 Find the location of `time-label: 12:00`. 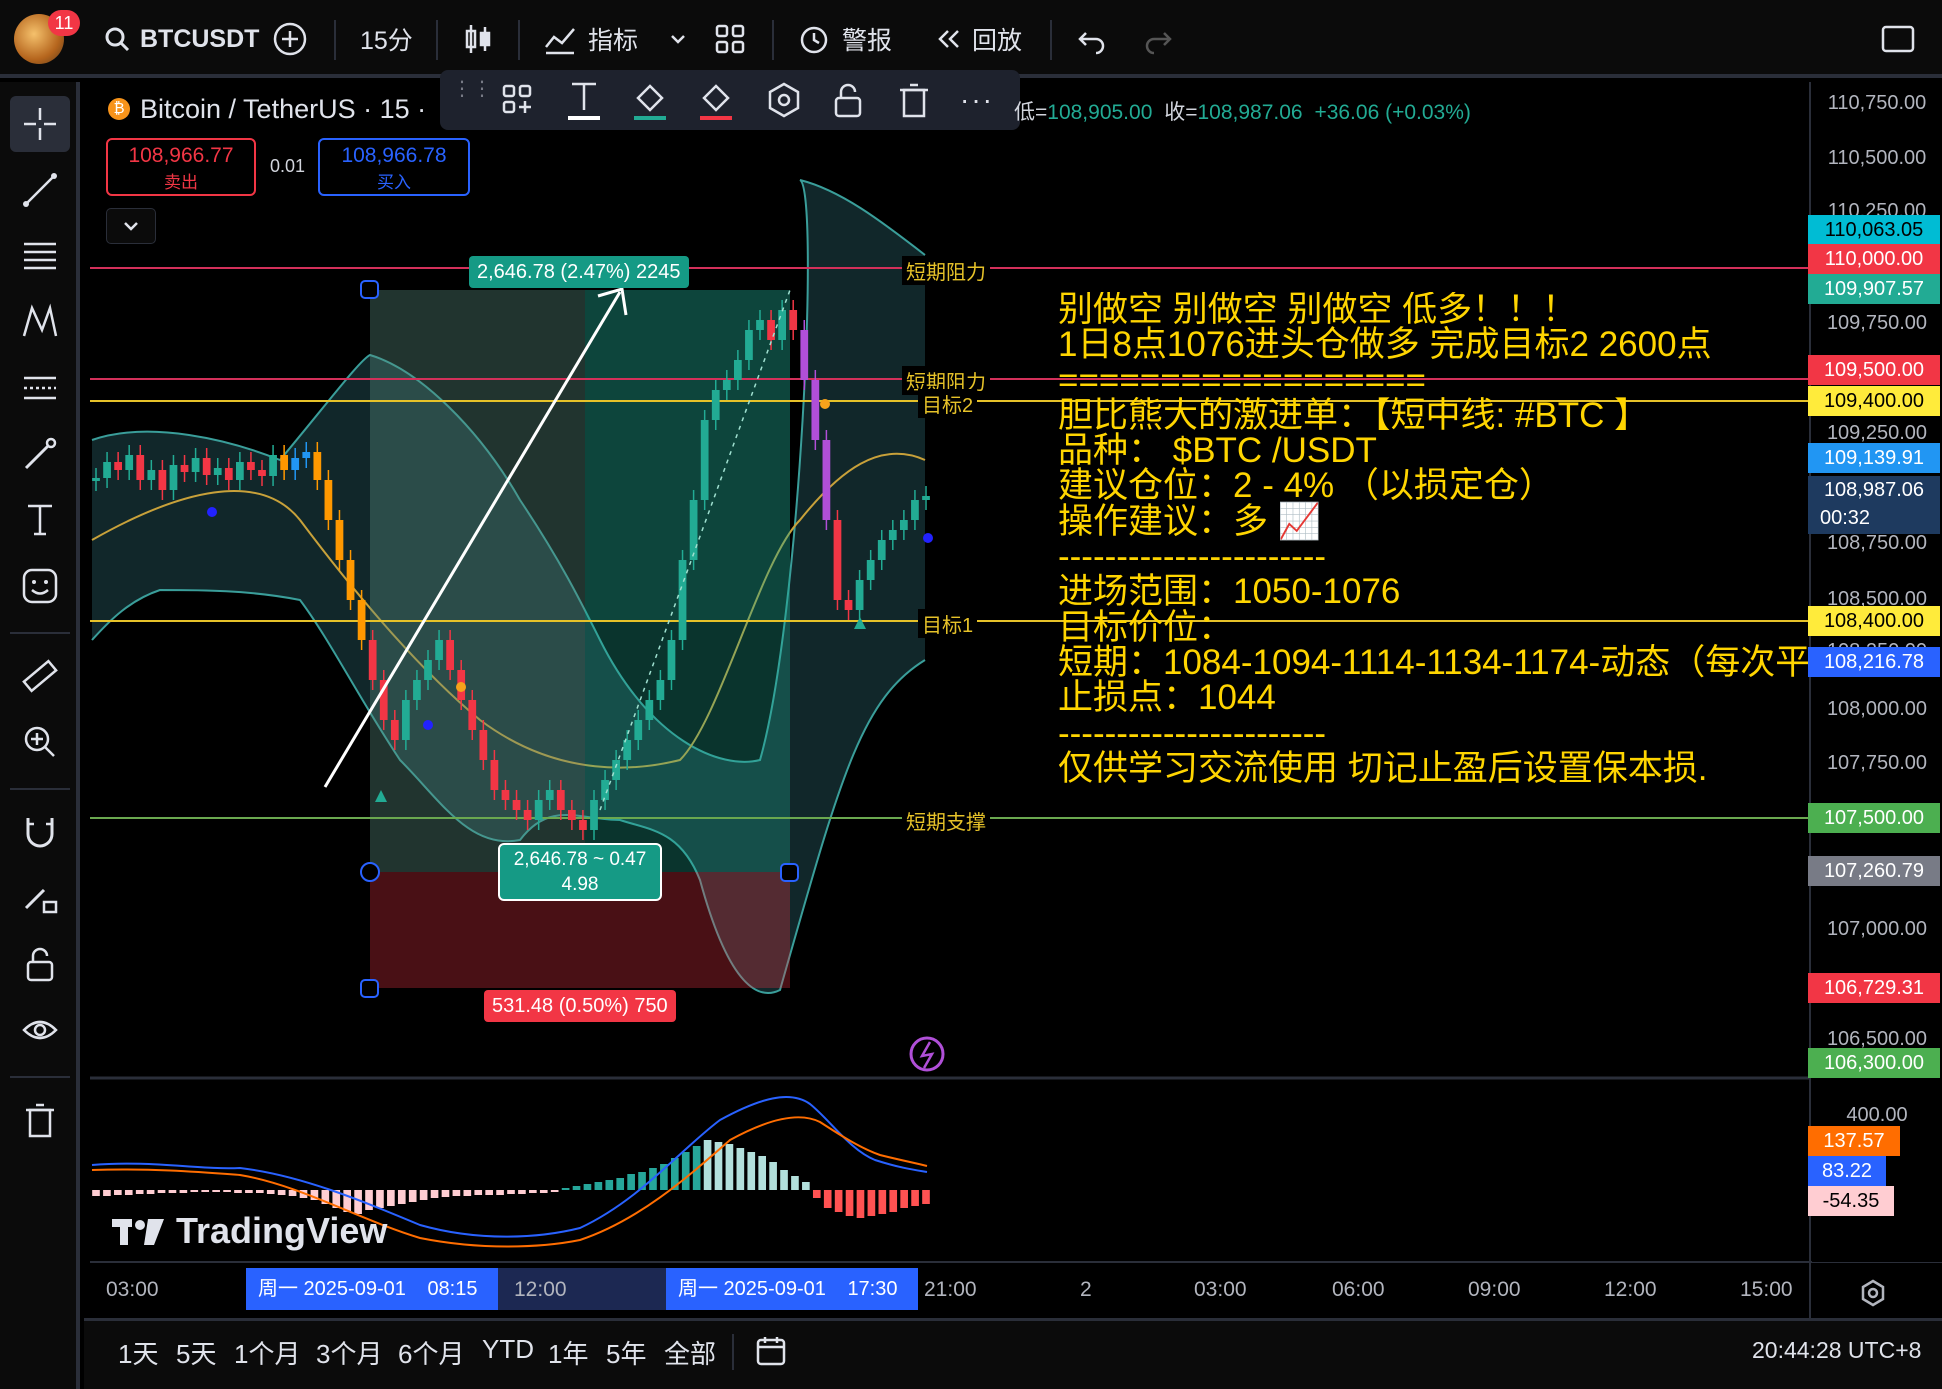

time-label: 12:00 is located at coordinates (540, 1289).